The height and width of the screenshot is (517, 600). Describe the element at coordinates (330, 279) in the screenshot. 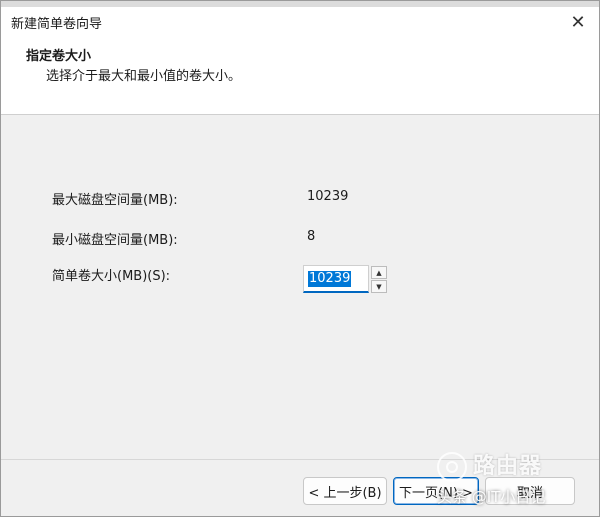

I see `volume-size-value: 10239` at that location.